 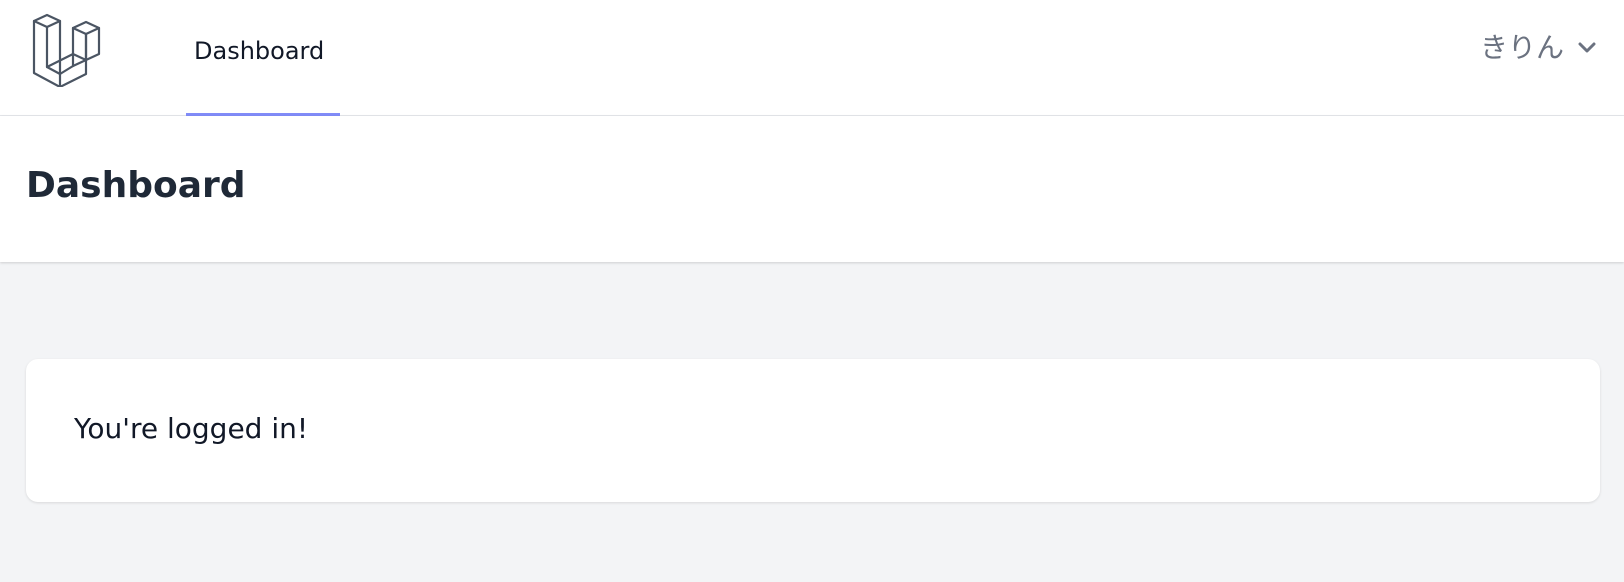 What do you see at coordinates (136, 185) in the screenshot?
I see `page-title: Dashboard` at bounding box center [136, 185].